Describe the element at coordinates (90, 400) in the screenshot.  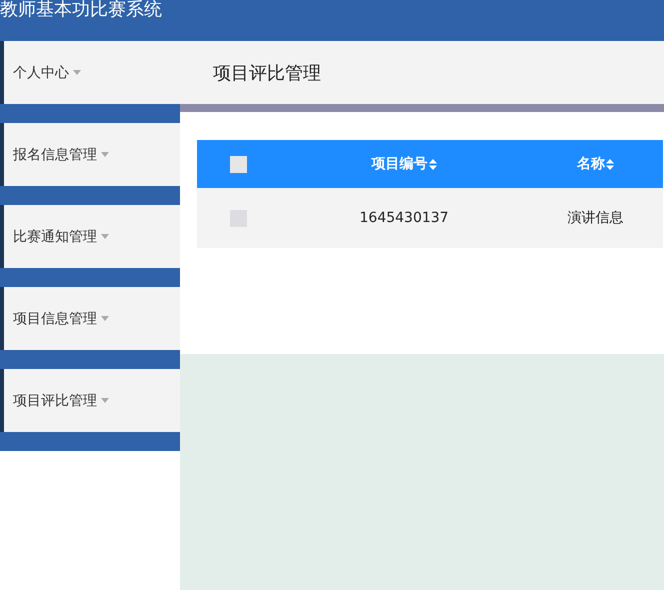
I see `sidebar-item: 项目评比管理` at that location.